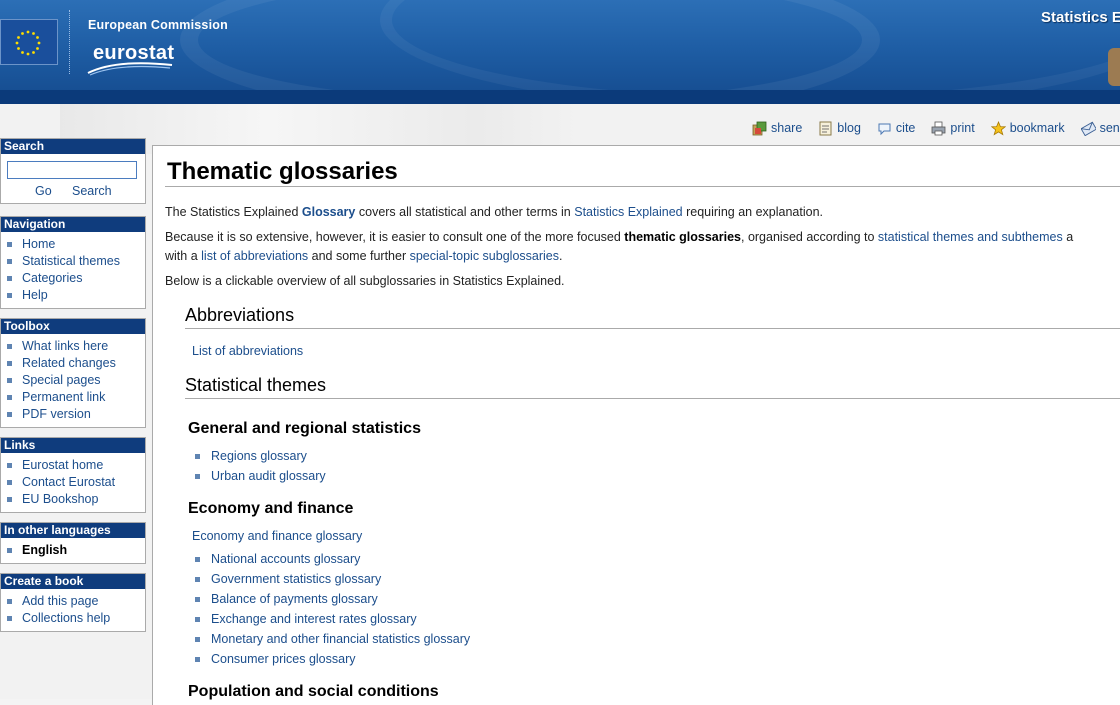 The height and width of the screenshot is (705, 1120). I want to click on languages-portlet: In other languages English, so click(73, 543).